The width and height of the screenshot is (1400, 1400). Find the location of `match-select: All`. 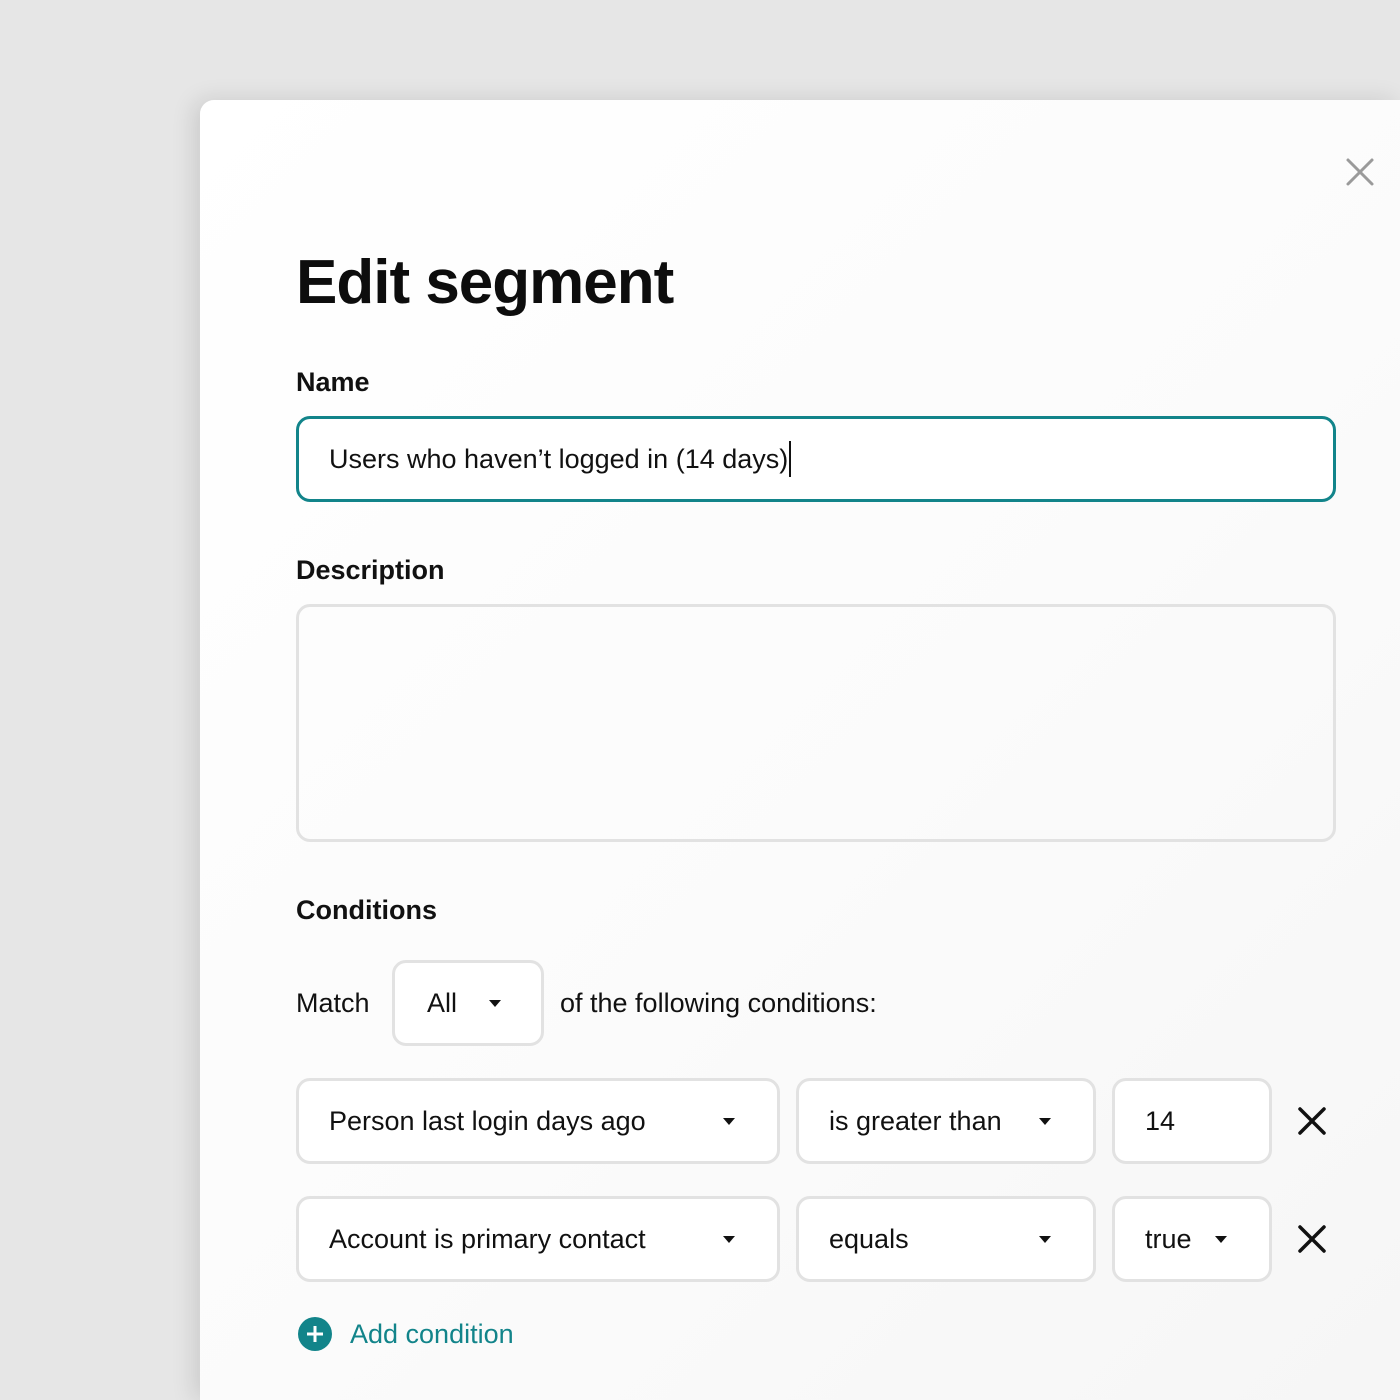

match-select: All is located at coordinates (468, 1003).